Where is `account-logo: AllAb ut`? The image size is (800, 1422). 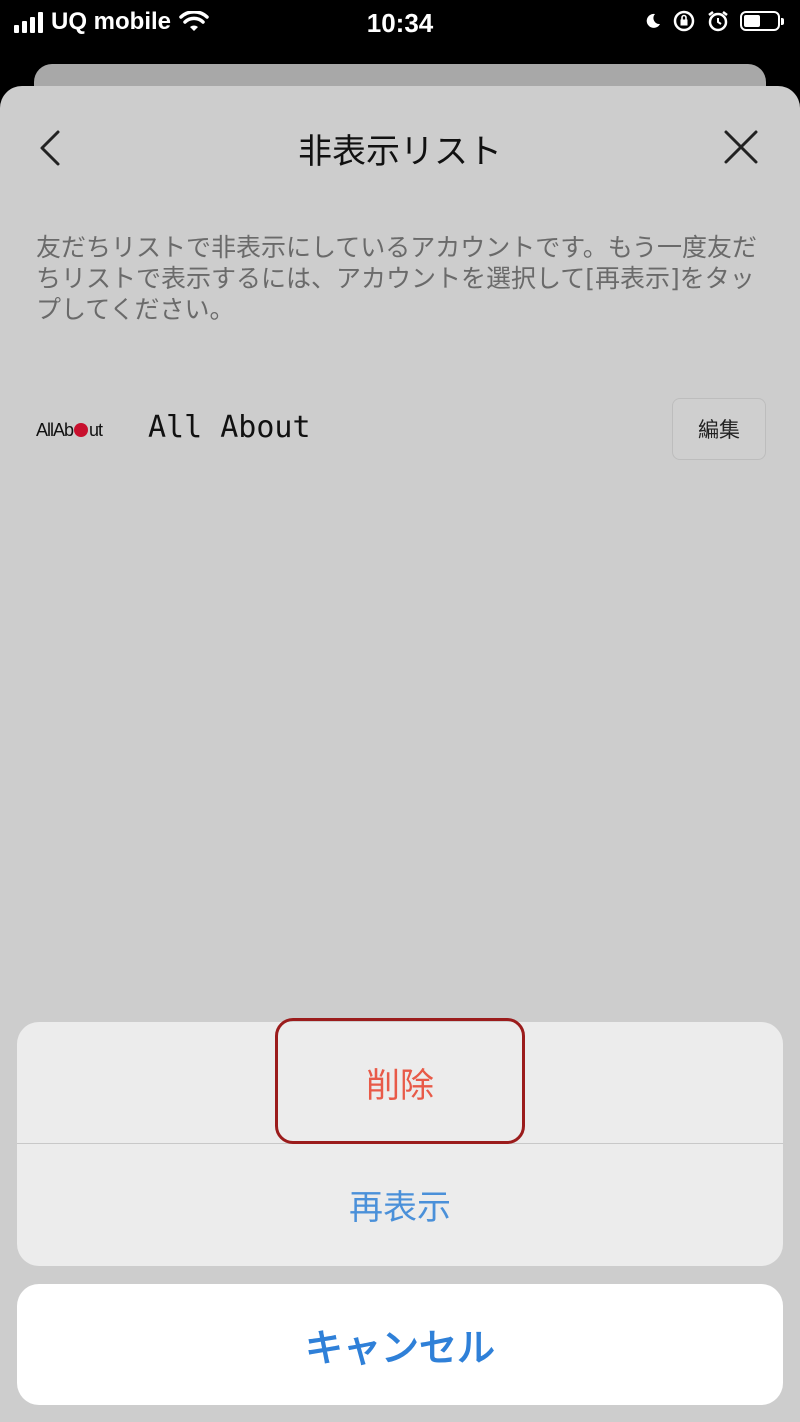 account-logo: AllAb ut is located at coordinates (69, 430).